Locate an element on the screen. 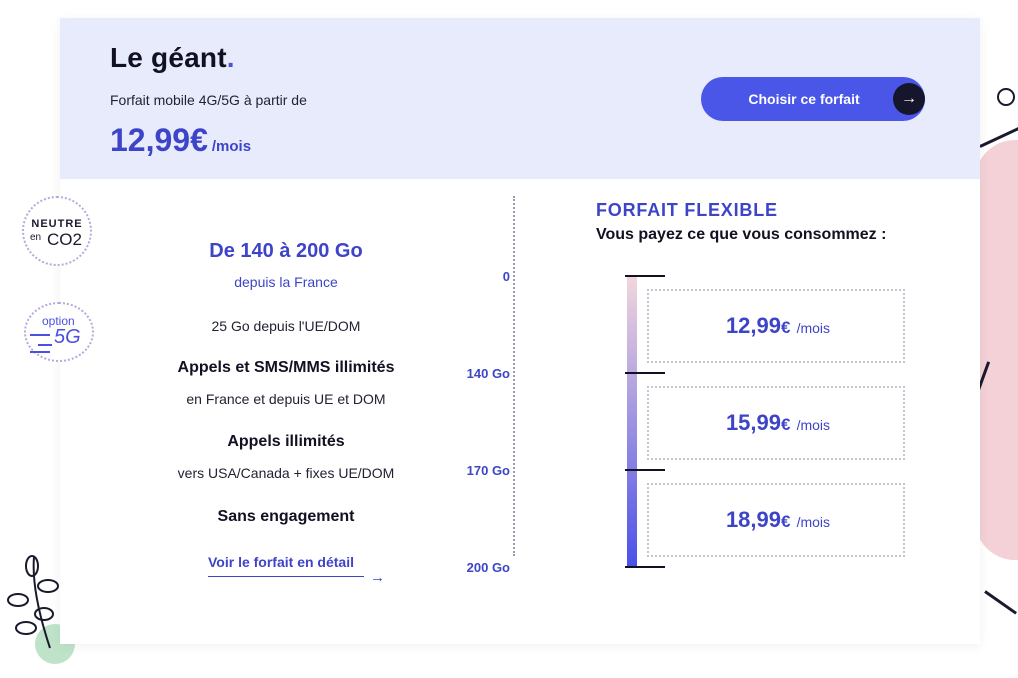 The height and width of the screenshot is (678, 1018). column-divider is located at coordinates (514, 376).